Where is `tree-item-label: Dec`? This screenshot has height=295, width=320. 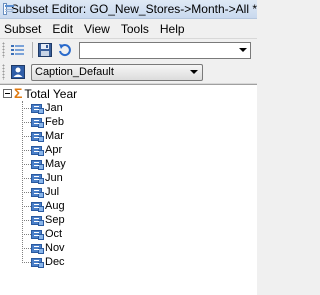
tree-item-label: Dec is located at coordinates (55, 262).